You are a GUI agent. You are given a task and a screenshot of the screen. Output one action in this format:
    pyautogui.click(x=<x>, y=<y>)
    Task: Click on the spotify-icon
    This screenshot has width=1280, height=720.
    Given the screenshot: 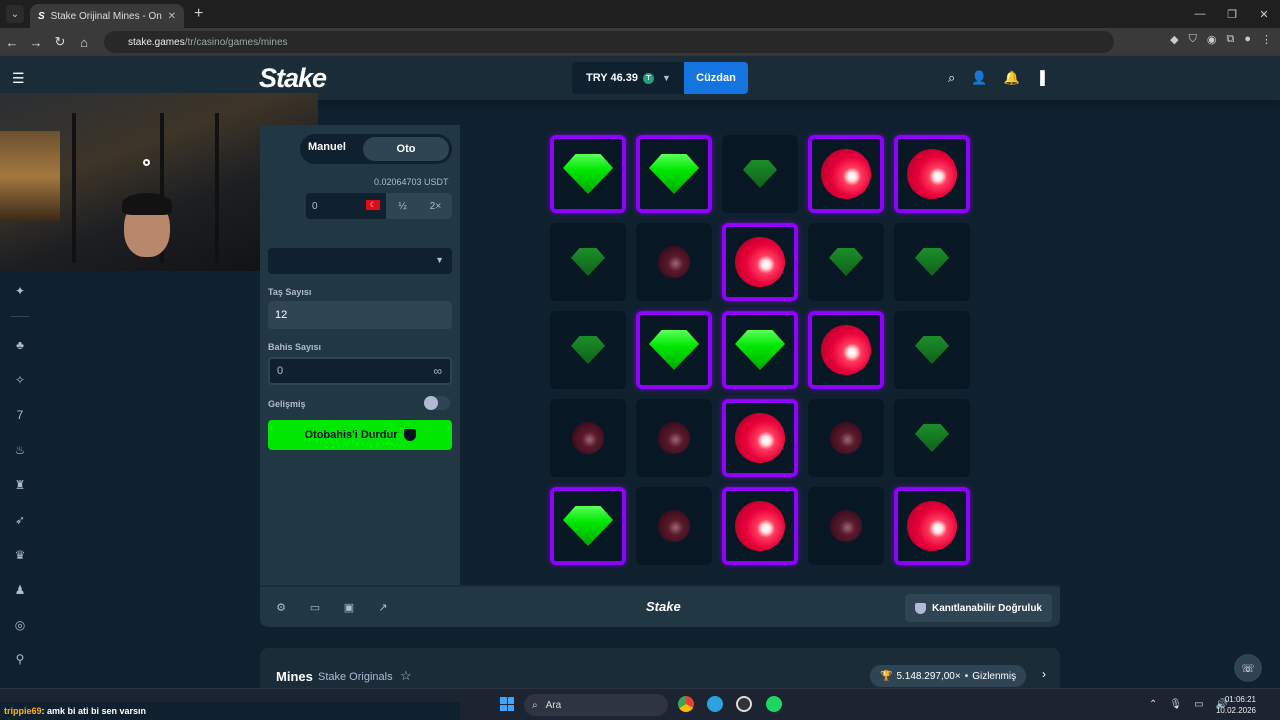 What is the action you would take?
    pyautogui.click(x=774, y=704)
    